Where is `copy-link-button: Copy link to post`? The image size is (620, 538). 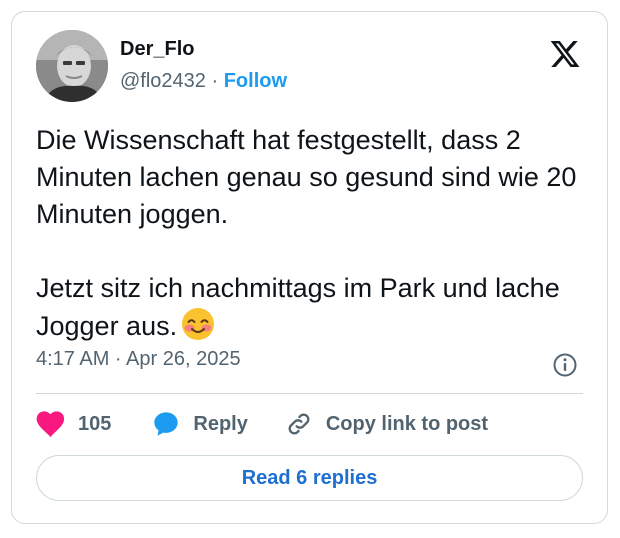 copy-link-button: Copy link to post is located at coordinates (386, 424).